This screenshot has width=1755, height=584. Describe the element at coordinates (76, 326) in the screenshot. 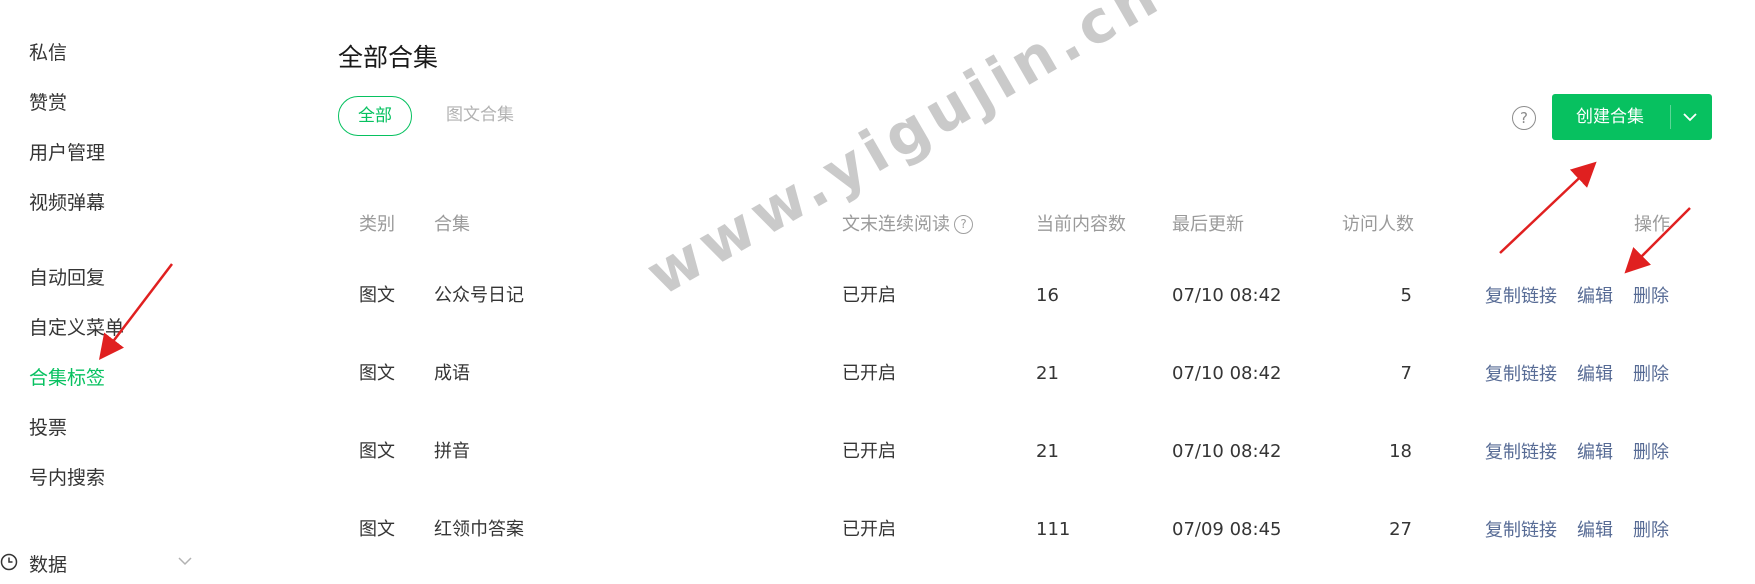

I see `sidebar-item-custom-menu: 自定义菜单` at that location.